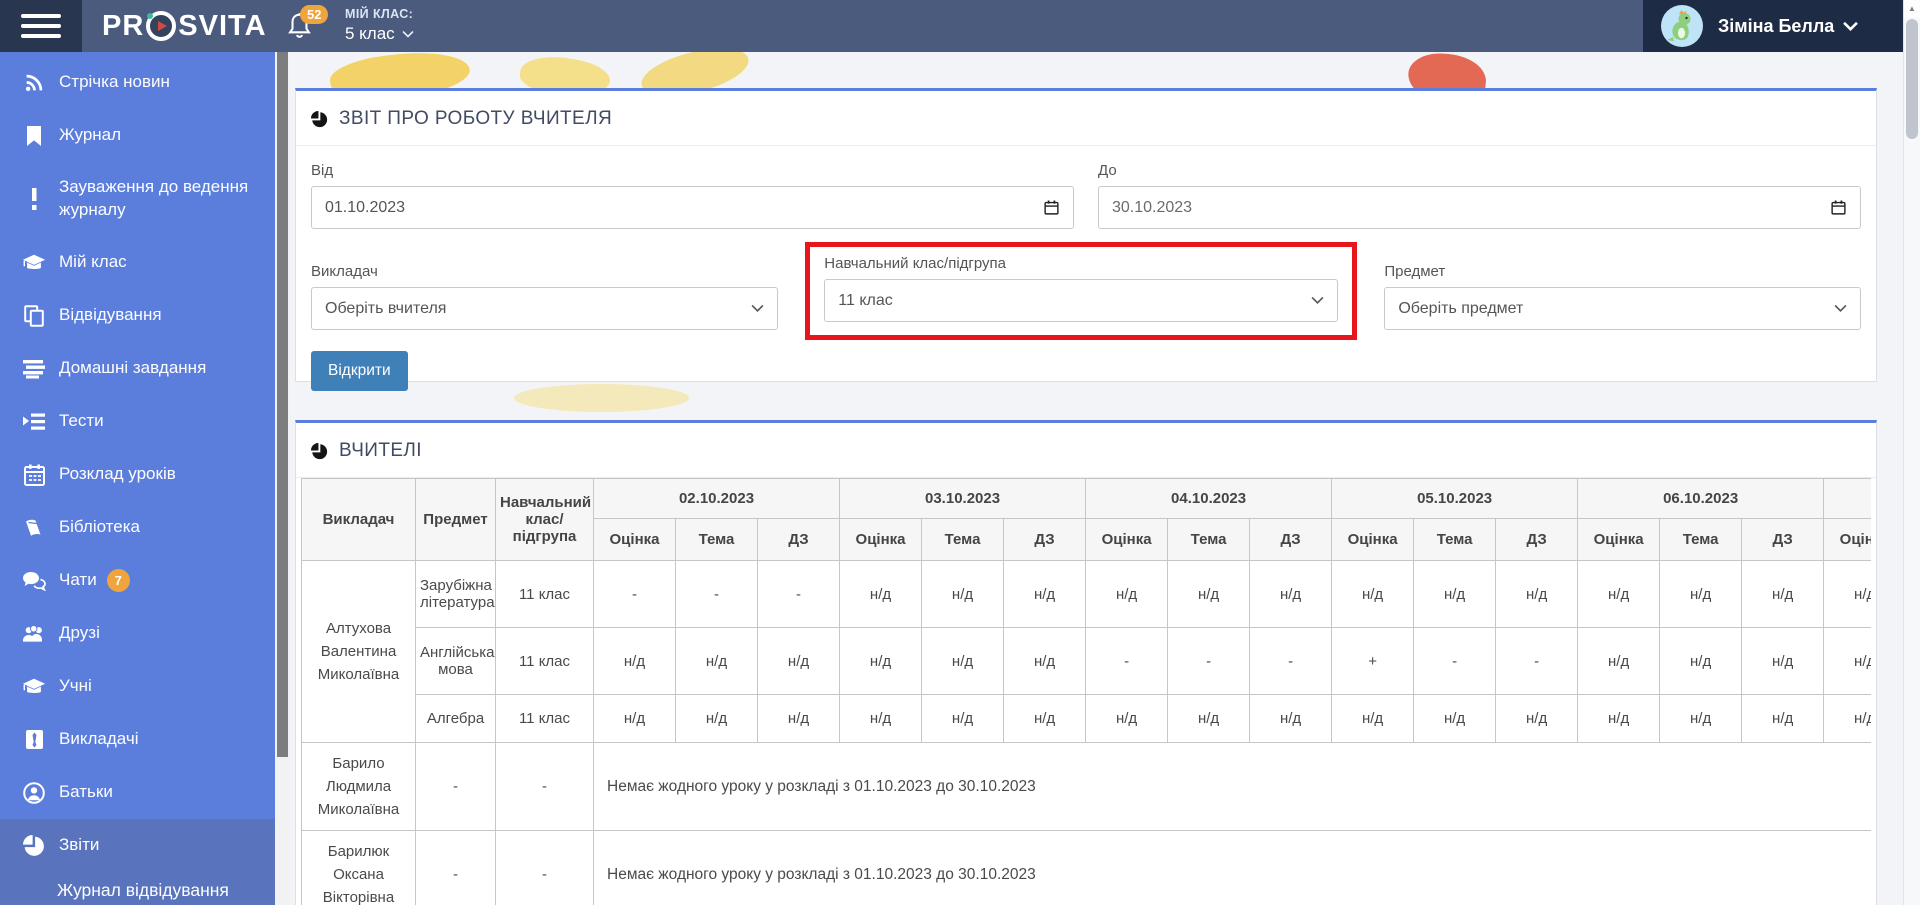  What do you see at coordinates (1415, 271) in the screenshot?
I see `subject-select-label: Предмет` at bounding box center [1415, 271].